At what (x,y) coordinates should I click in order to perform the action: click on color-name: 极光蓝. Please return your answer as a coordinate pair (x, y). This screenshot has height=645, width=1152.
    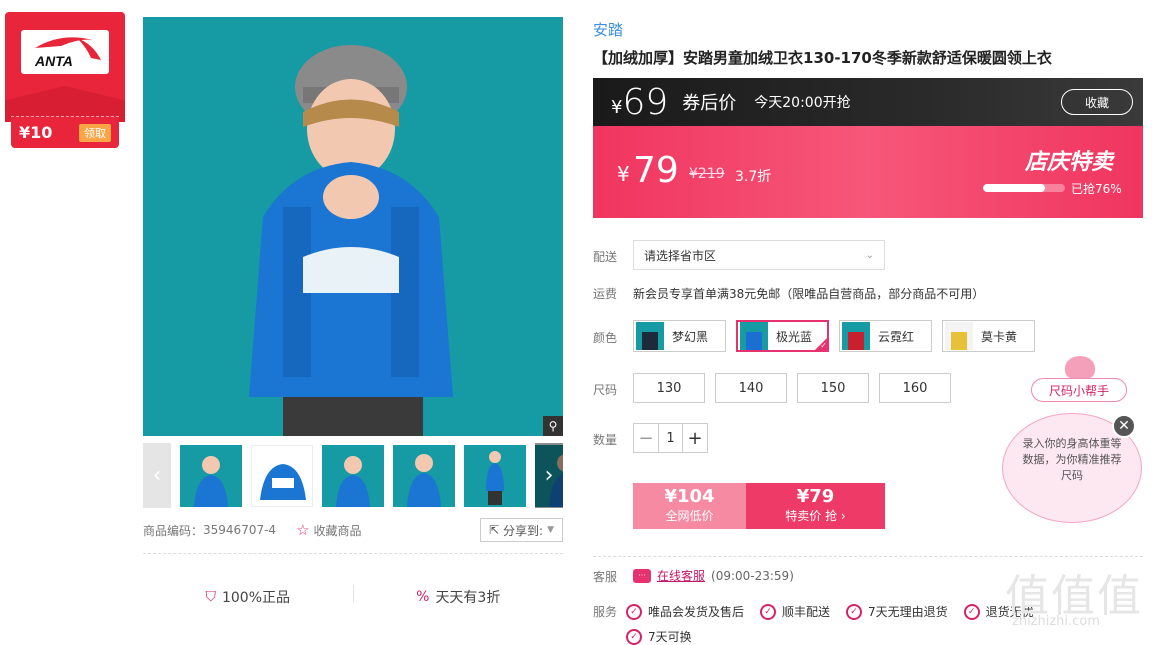
    Looking at the image, I should click on (794, 336).